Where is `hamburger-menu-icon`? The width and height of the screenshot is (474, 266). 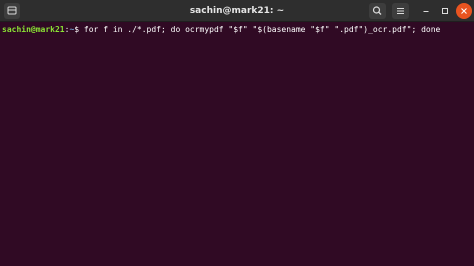 hamburger-menu-icon is located at coordinates (400, 11).